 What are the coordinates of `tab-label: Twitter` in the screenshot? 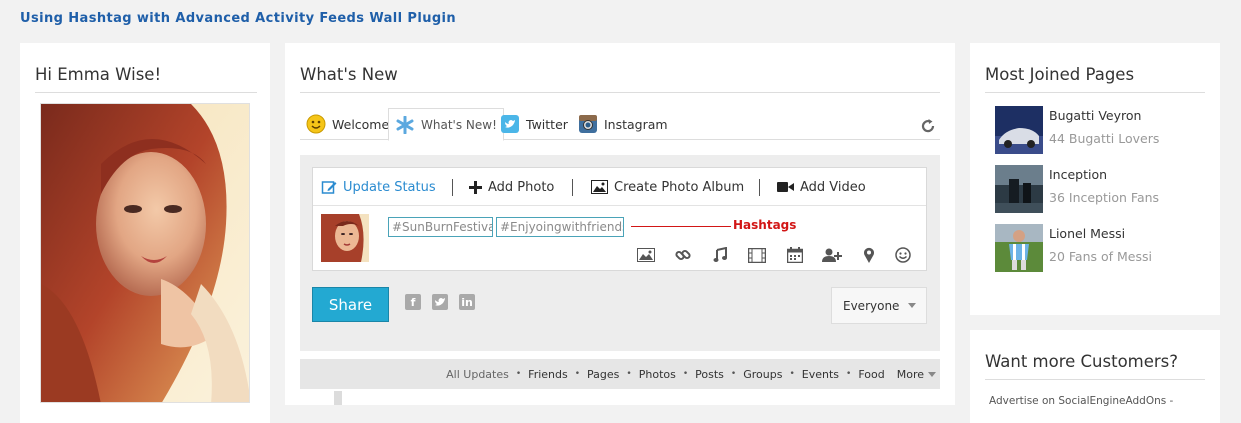 It's located at (547, 124).